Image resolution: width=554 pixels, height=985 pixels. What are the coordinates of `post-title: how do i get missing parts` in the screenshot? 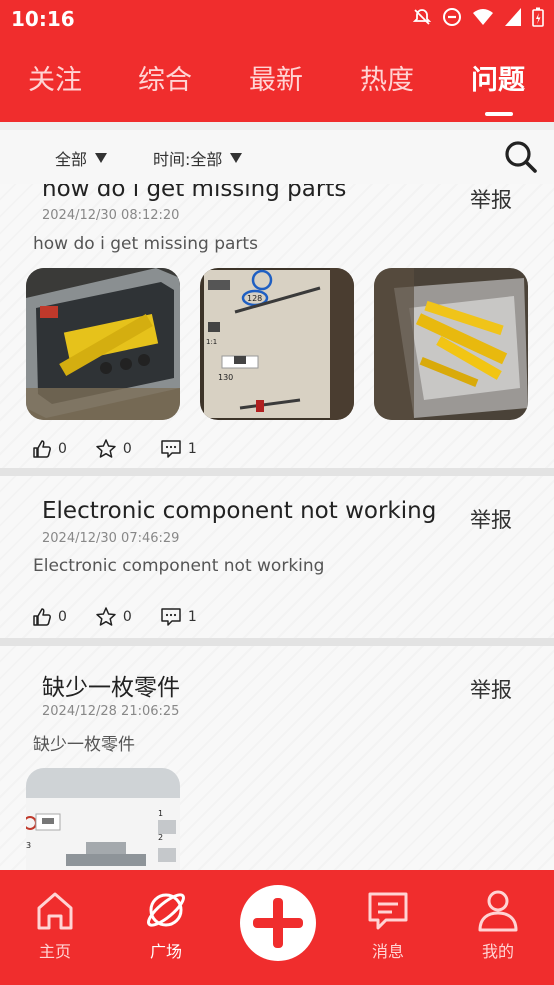 It's located at (194, 193).